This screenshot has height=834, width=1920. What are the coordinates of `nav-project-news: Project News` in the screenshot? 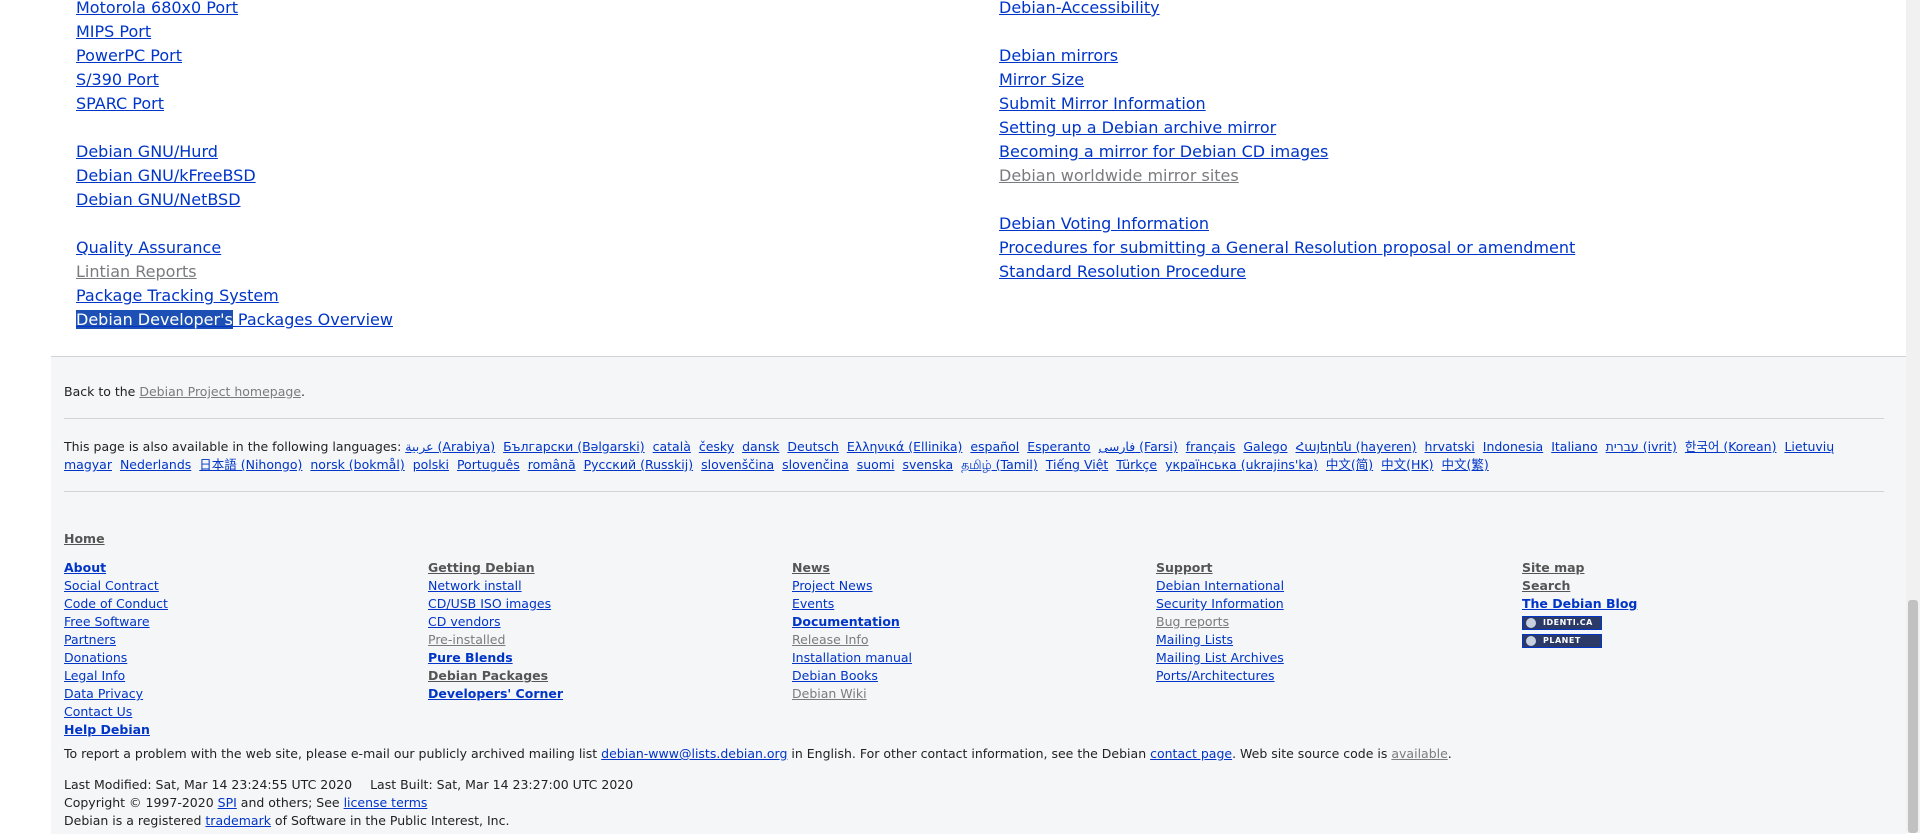 It's located at (852, 586).